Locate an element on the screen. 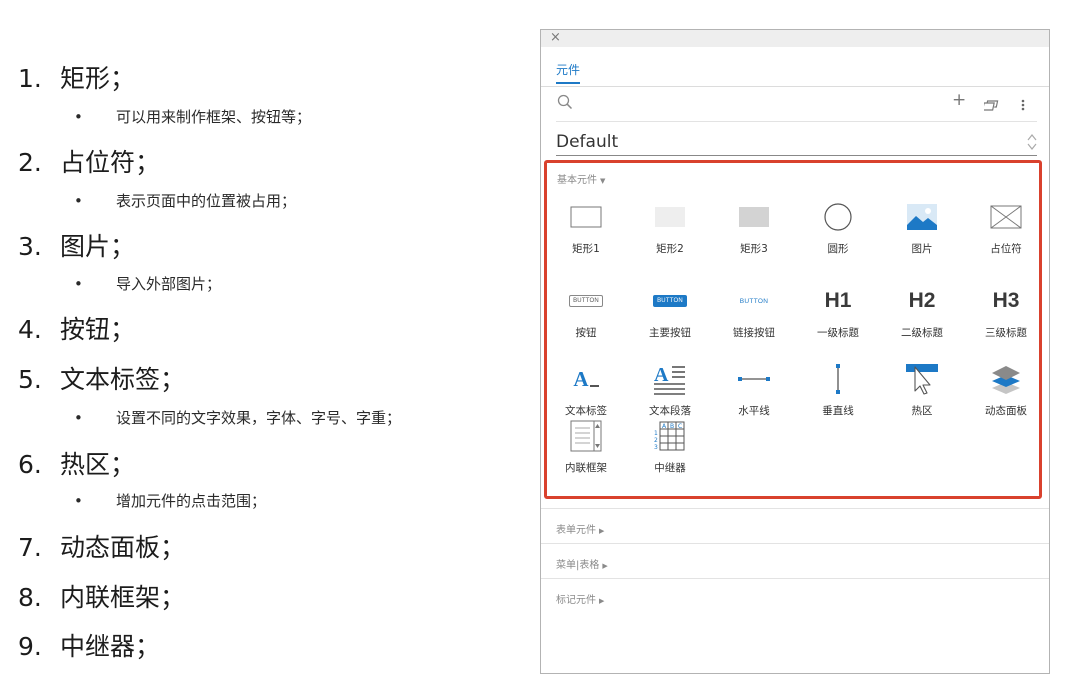 Image resolution: width=1075 pixels, height=685 pixels. close-icon: × is located at coordinates (555, 38).